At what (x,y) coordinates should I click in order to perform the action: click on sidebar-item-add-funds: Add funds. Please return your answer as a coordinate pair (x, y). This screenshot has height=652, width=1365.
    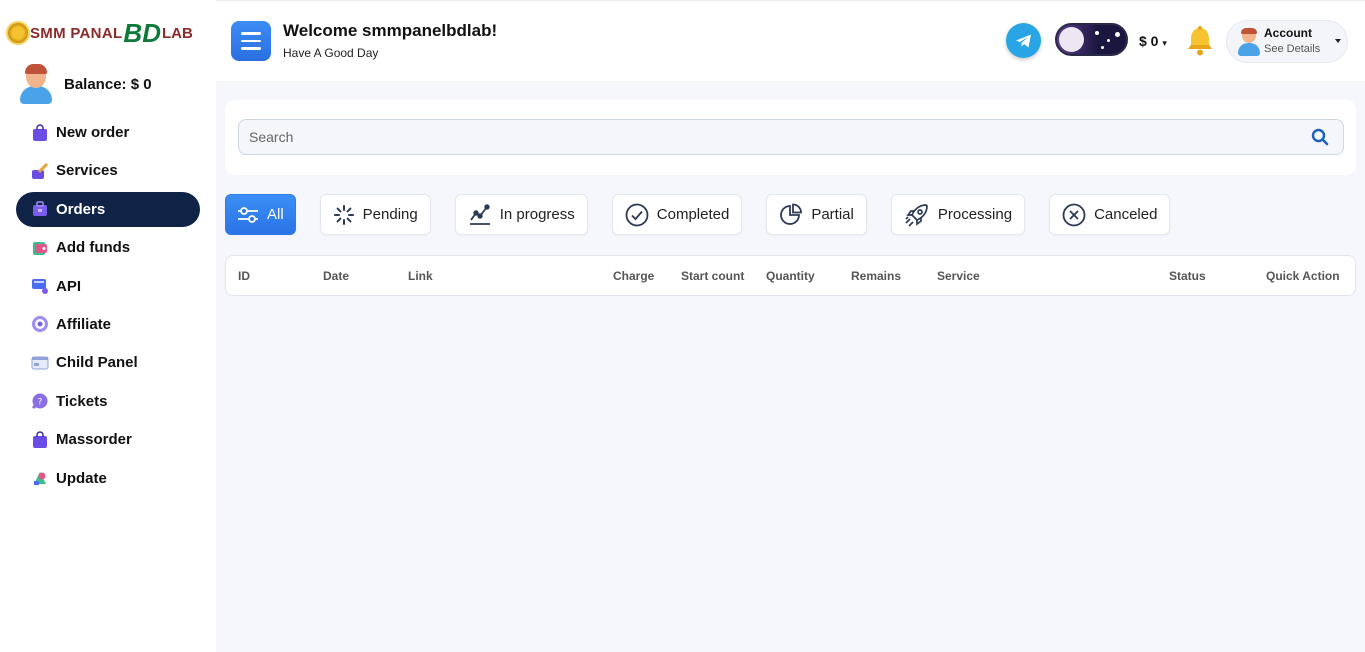
    Looking at the image, I should click on (108, 247).